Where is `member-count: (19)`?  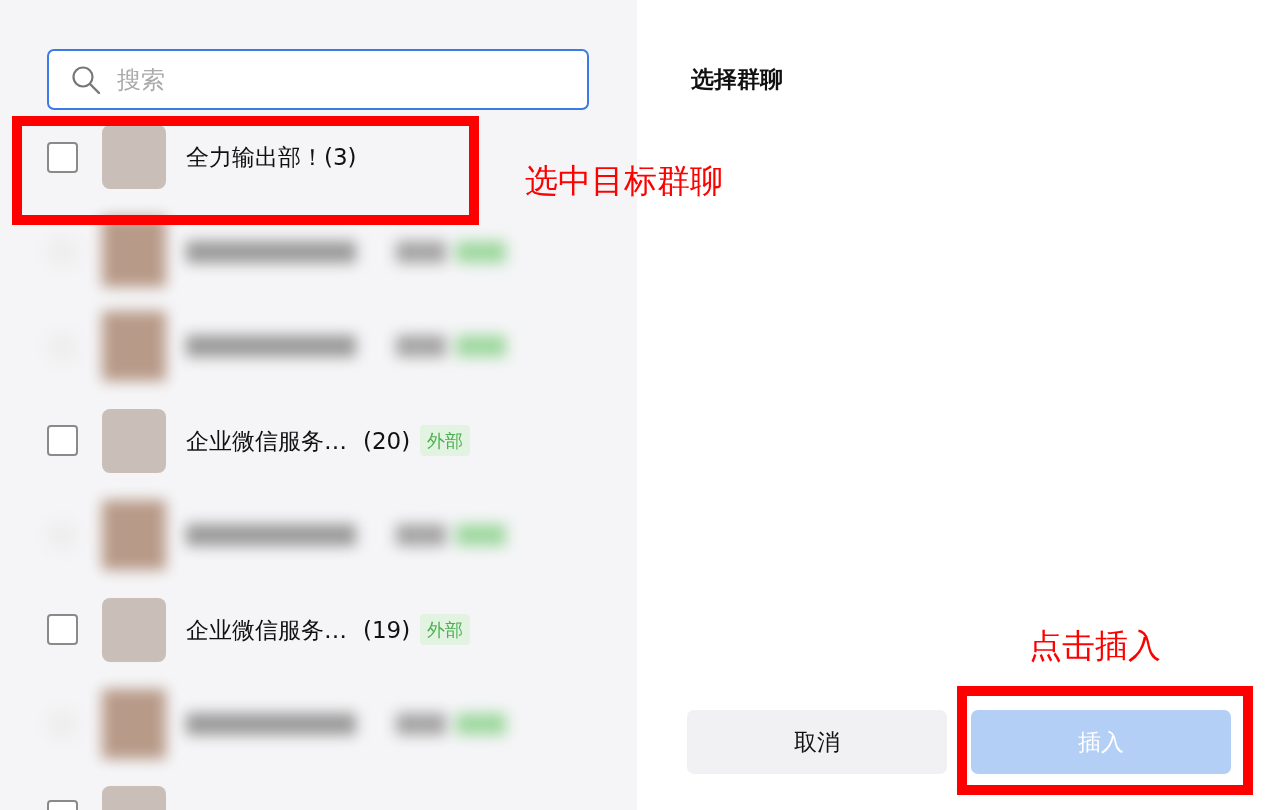 member-count: (19) is located at coordinates (387, 630).